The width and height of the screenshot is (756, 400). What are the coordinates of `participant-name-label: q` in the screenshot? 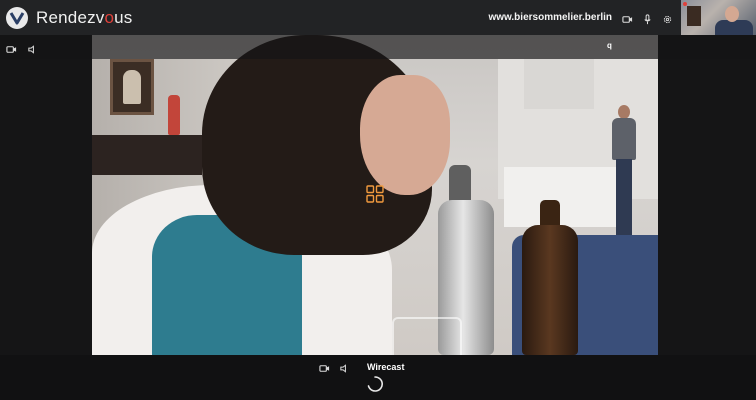 It's located at (609, 45).